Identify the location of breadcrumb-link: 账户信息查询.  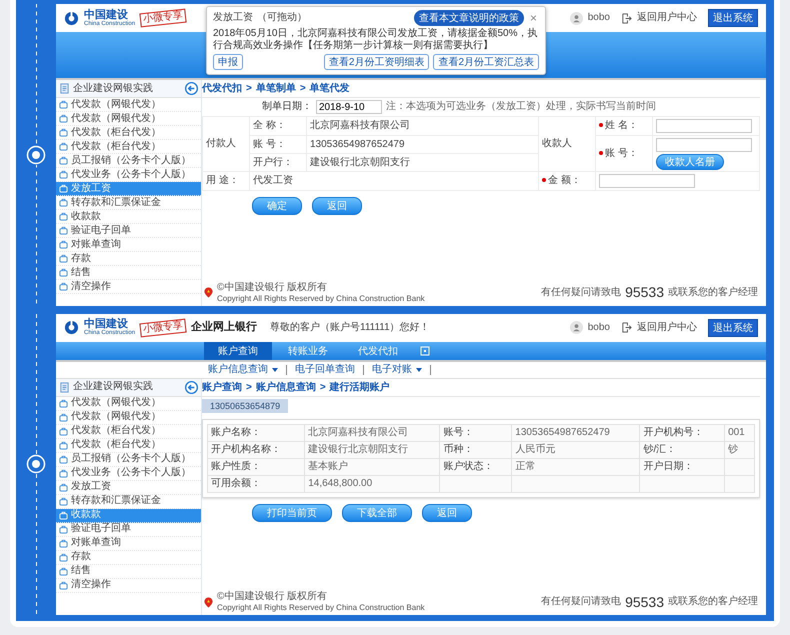
(286, 388).